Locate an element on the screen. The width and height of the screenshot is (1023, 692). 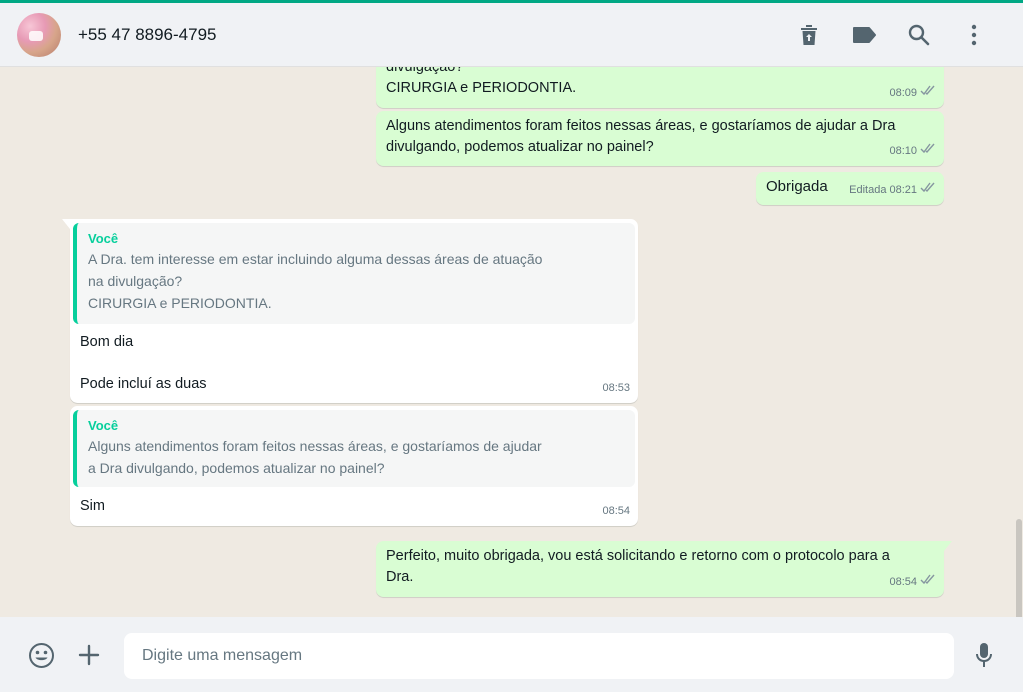
microphone-icon is located at coordinates (984, 655).